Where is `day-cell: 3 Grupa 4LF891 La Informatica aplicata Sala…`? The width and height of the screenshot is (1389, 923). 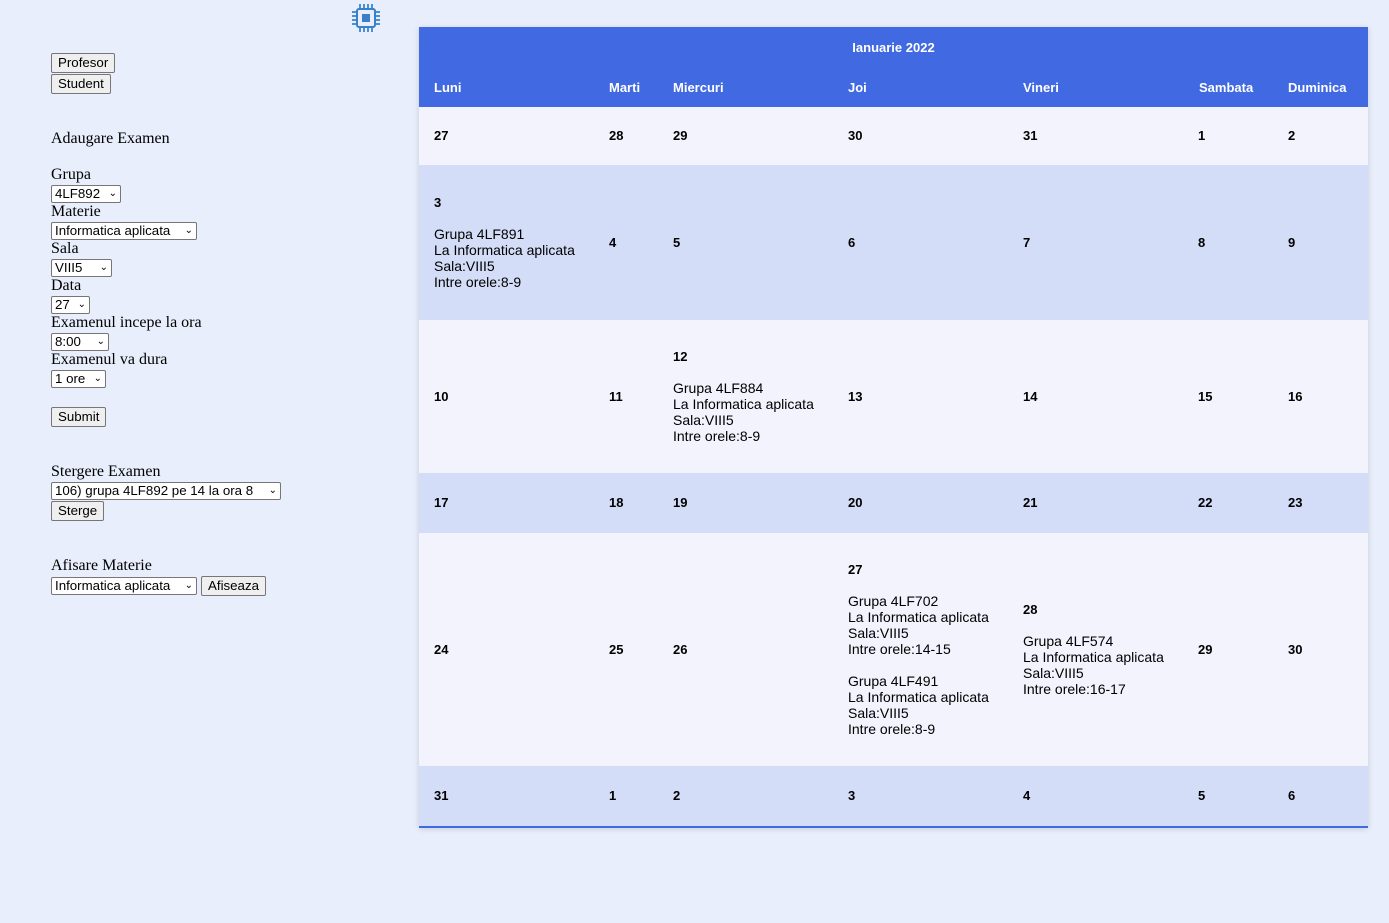
day-cell: 3 Grupa 4LF891 La Informatica aplicata Sala… is located at coordinates (519, 242).